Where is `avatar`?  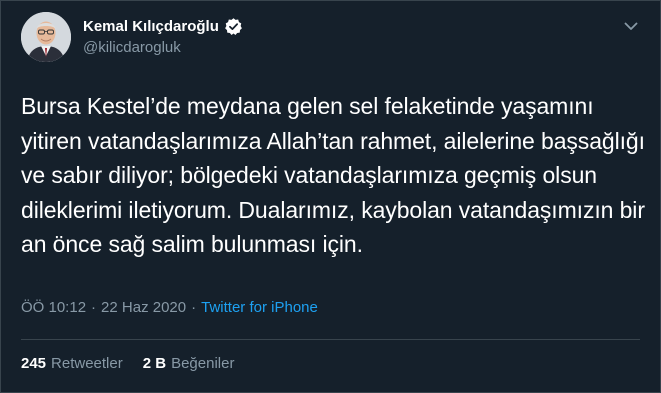 avatar is located at coordinates (46, 37).